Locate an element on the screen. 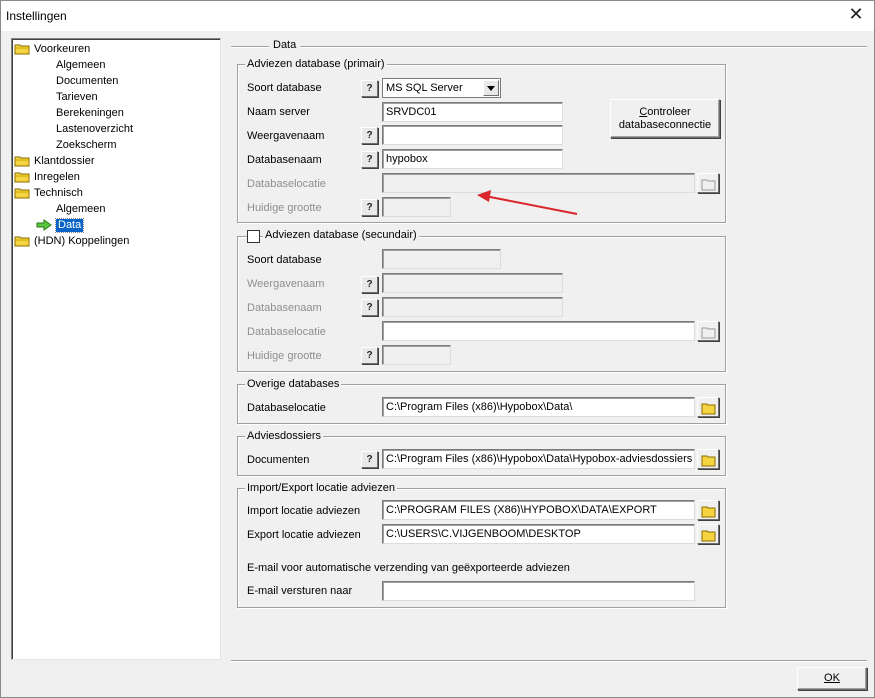 The image size is (875, 698). overige-locatie-input: C:\Program Files (x86)\Hypobox\Data\ is located at coordinates (538, 407).